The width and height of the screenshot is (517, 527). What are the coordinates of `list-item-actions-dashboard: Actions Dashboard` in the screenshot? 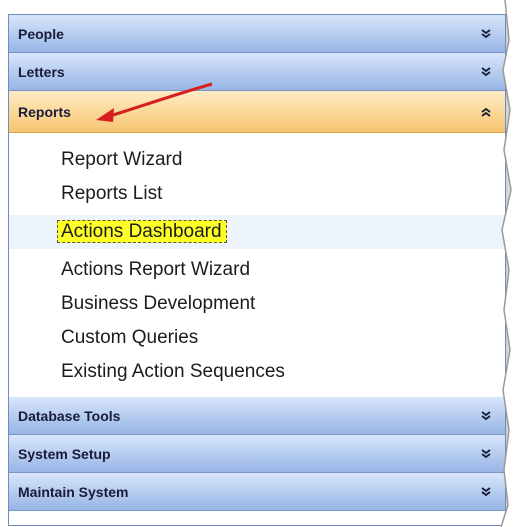 It's located at (142, 232).